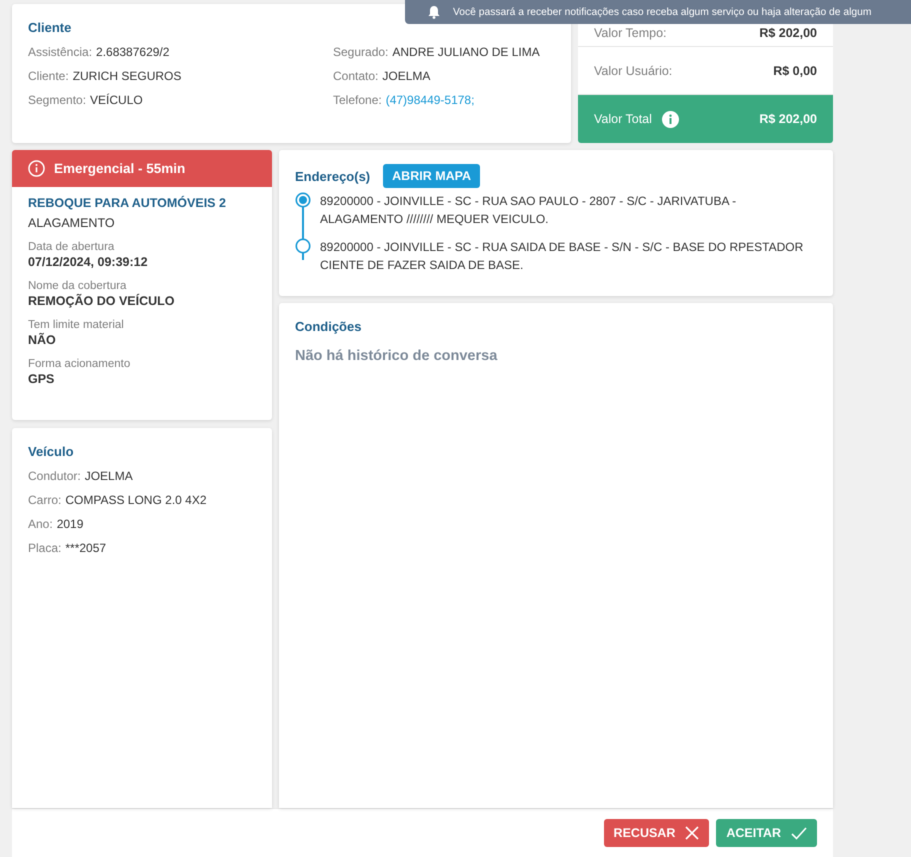  Describe the element at coordinates (127, 76) in the screenshot. I see `field-value: ZURICH SEGUROS` at that location.